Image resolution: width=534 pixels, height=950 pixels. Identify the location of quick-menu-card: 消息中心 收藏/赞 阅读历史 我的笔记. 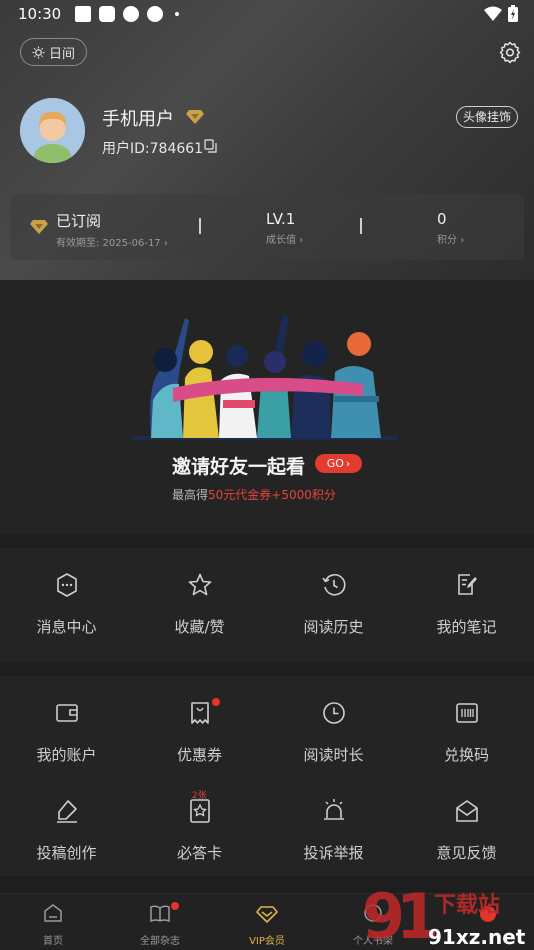
(267, 605).